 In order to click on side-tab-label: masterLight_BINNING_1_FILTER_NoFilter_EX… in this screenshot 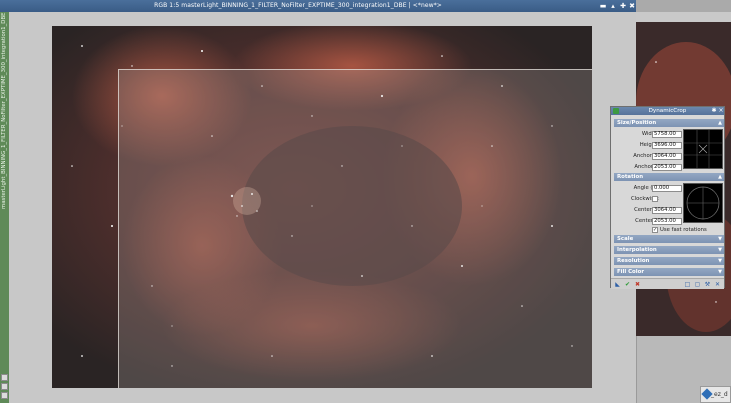, I will do `click(4, 110)`.